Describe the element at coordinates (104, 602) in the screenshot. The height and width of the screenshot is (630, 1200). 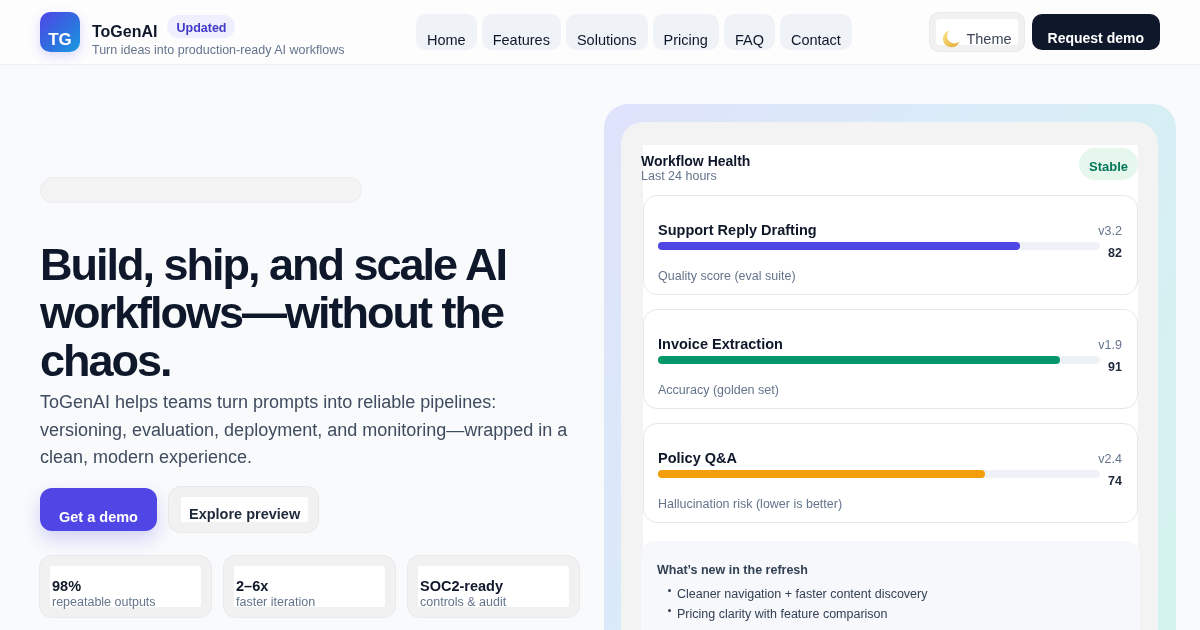
I see `stat-label: repeatable outputs` at that location.